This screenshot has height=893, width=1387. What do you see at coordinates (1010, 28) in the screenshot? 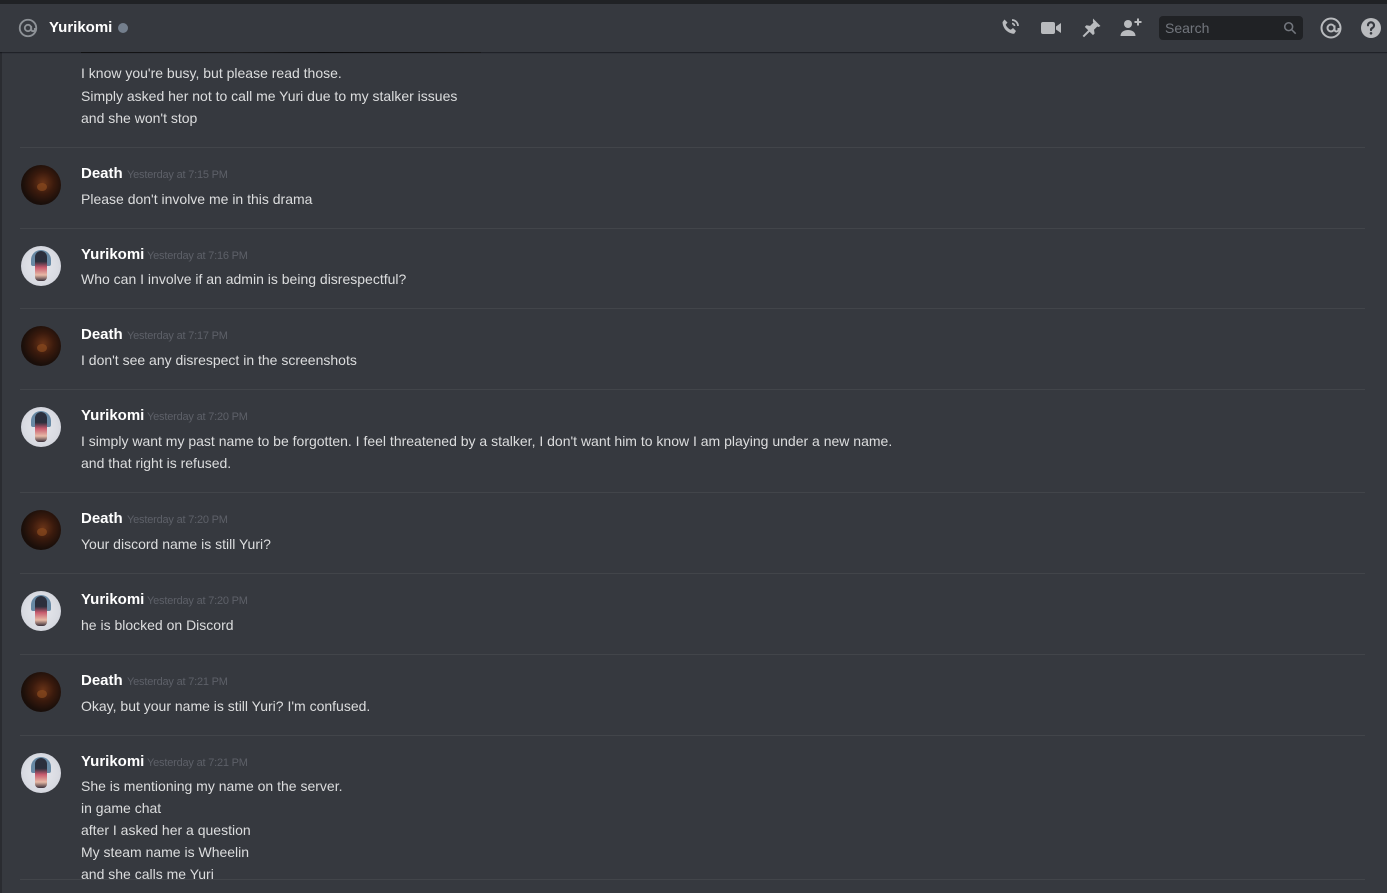
I see `voice-call-icon` at bounding box center [1010, 28].